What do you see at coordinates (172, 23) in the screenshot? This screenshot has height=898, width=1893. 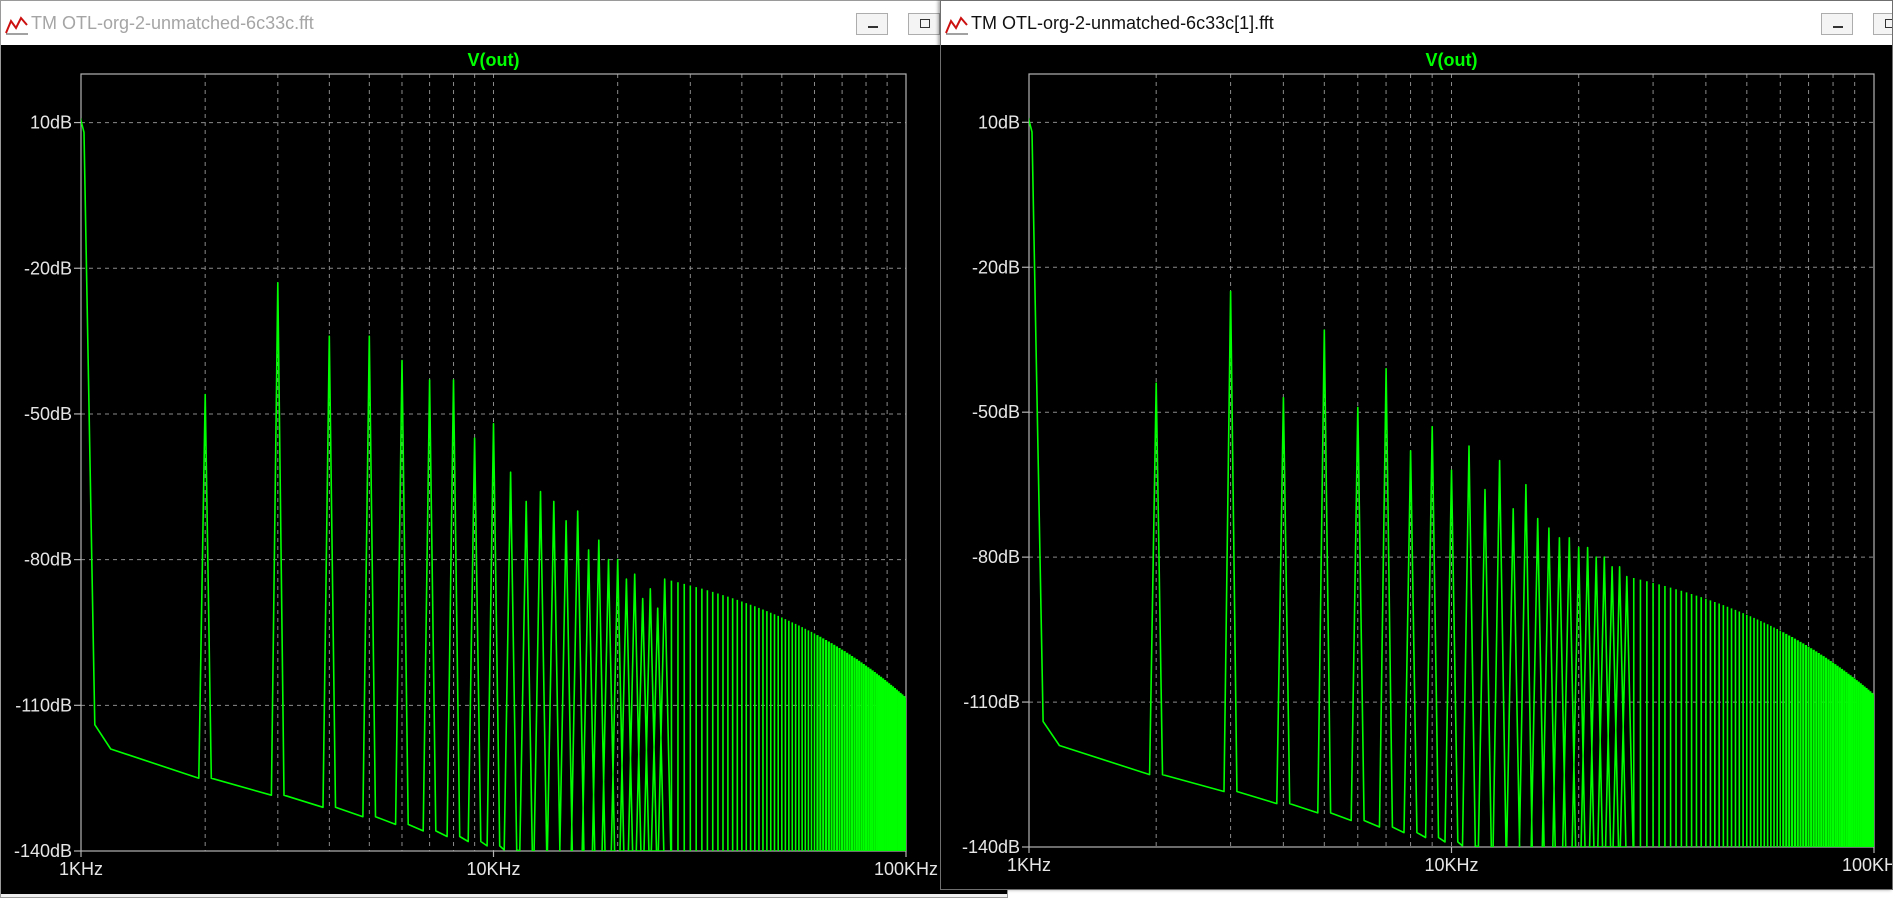 I see `window-title: TM OTL-org-2-unmatched-6c33c.fft` at bounding box center [172, 23].